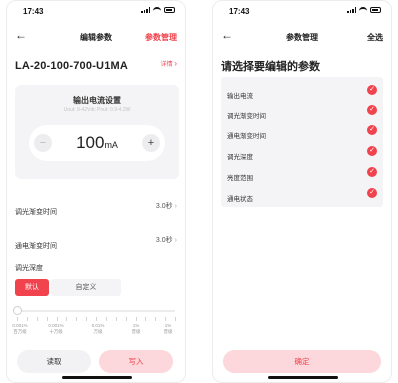 The width and height of the screenshot is (398, 383). What do you see at coordinates (302, 153) in the screenshot?
I see `param-item: 调光深度 ✓` at bounding box center [302, 153].